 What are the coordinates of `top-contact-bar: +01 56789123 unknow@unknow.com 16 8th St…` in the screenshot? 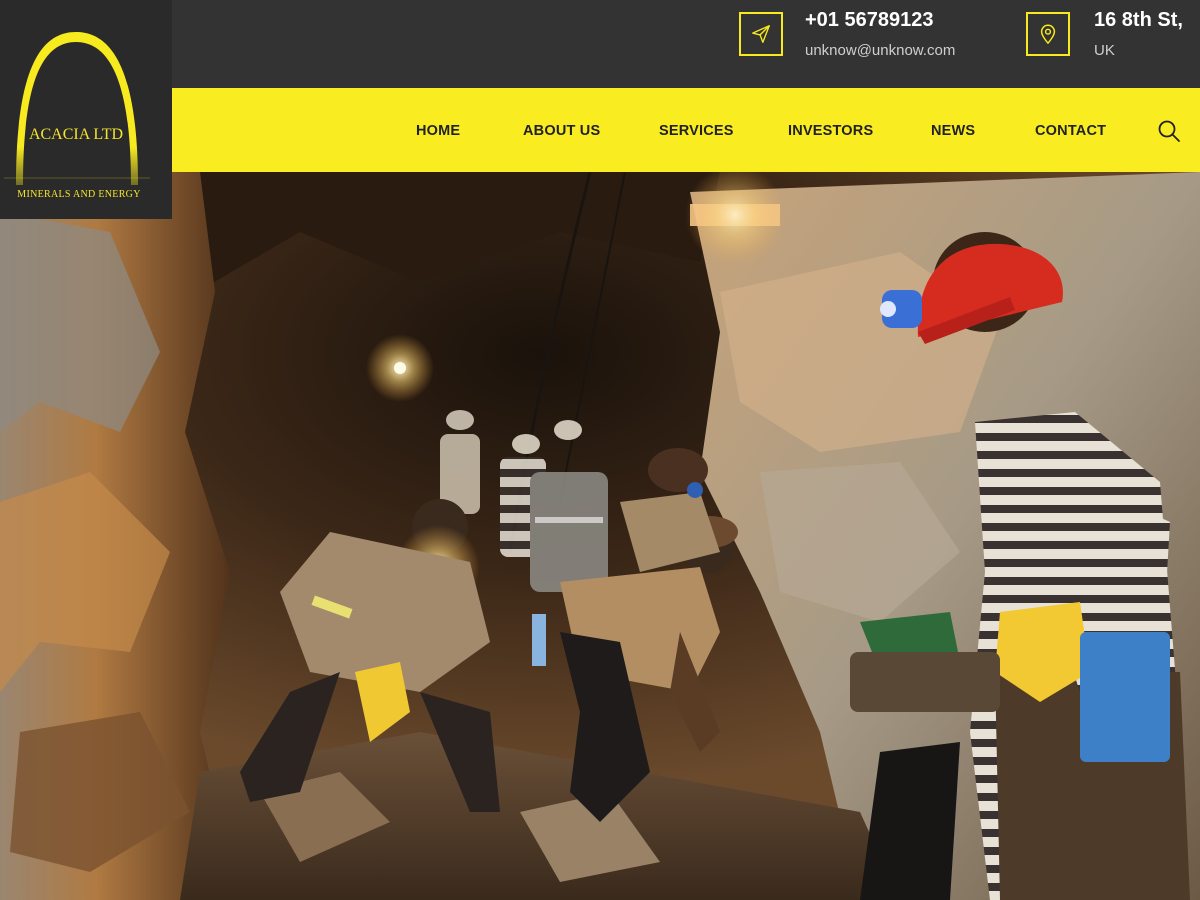 It's located at (600, 44).